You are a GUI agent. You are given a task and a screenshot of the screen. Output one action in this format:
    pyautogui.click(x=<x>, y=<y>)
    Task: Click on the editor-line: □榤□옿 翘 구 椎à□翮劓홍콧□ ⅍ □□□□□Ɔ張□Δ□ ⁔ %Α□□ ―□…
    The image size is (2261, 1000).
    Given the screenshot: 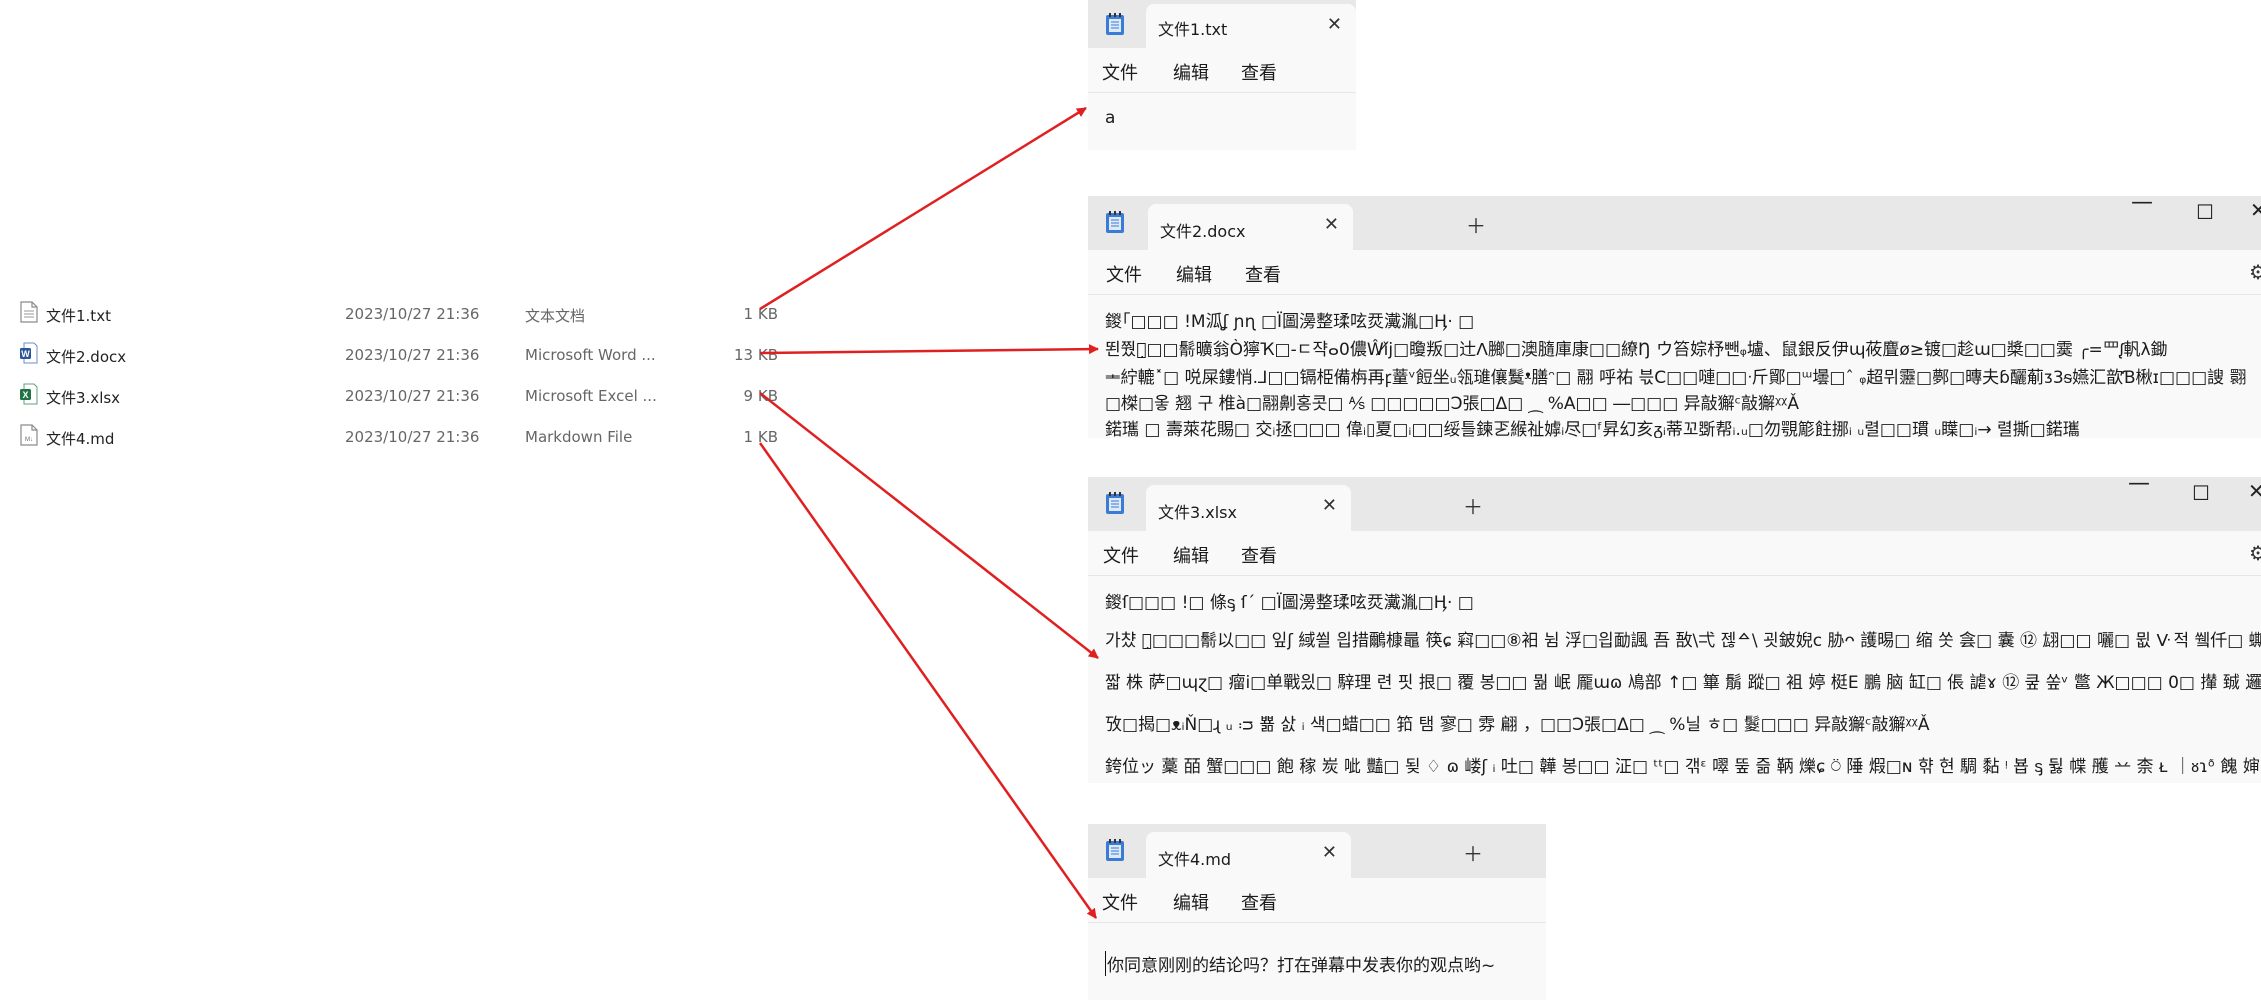 What is the action you would take?
    pyautogui.click(x=1452, y=404)
    